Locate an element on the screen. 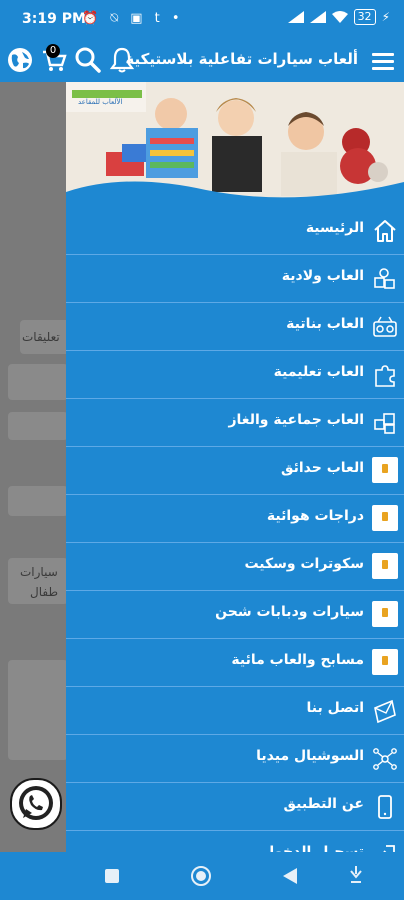  phone-icon is located at coordinates (385, 807).